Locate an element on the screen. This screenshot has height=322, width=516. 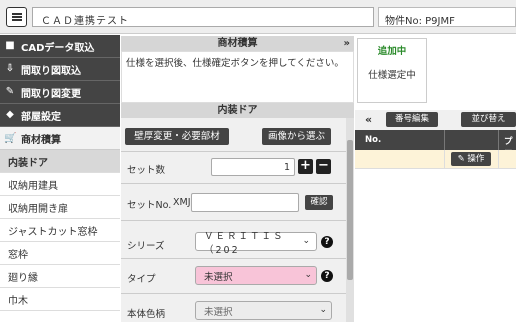
series-label: シリーズ is located at coordinates (146, 246).